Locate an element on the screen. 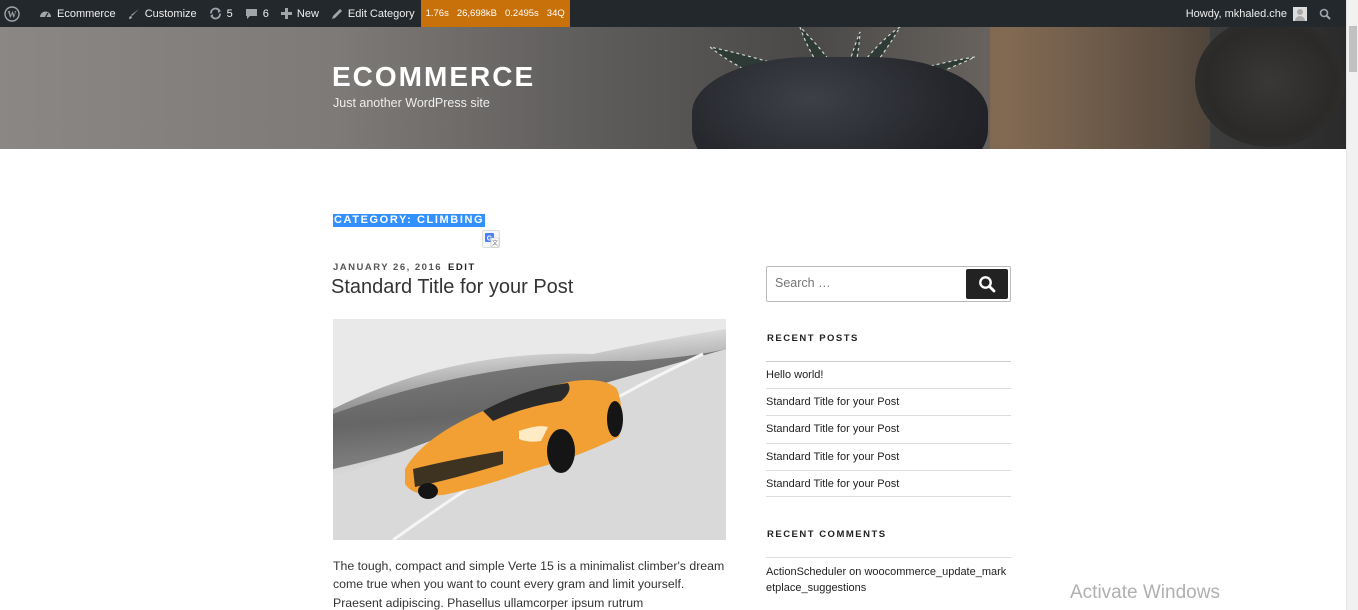 This screenshot has height=610, width=1358. qm-time: 1.76s is located at coordinates (437, 13).